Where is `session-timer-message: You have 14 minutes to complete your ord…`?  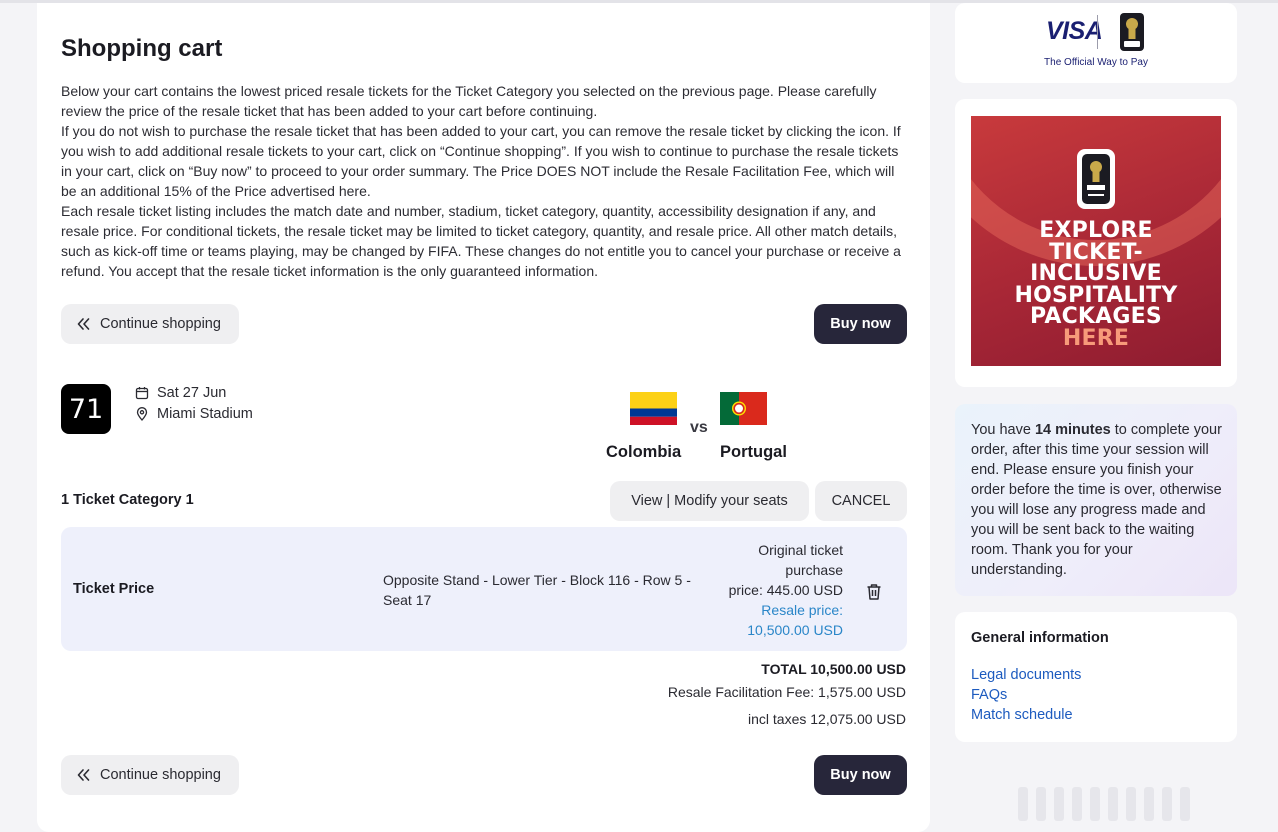 session-timer-message: You have 14 minutes to complete your ord… is located at coordinates (1098, 500).